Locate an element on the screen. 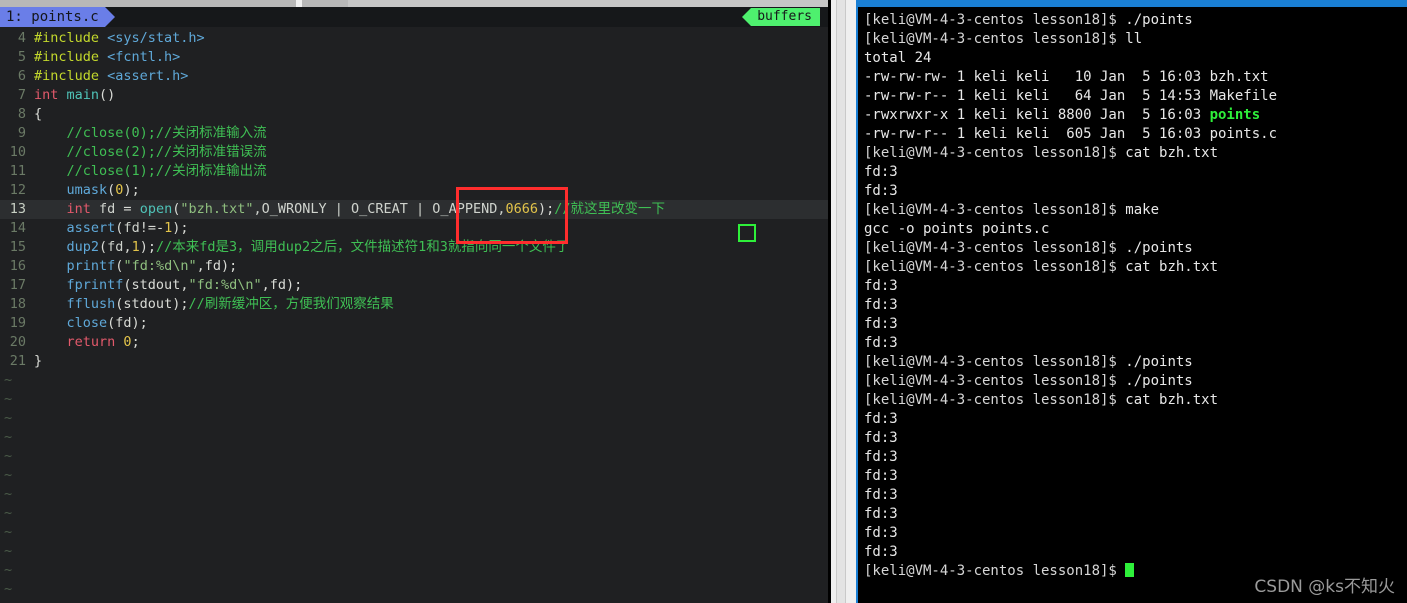 This screenshot has height=603, width=1407. code-line: 19 close(fd); is located at coordinates (414, 323).